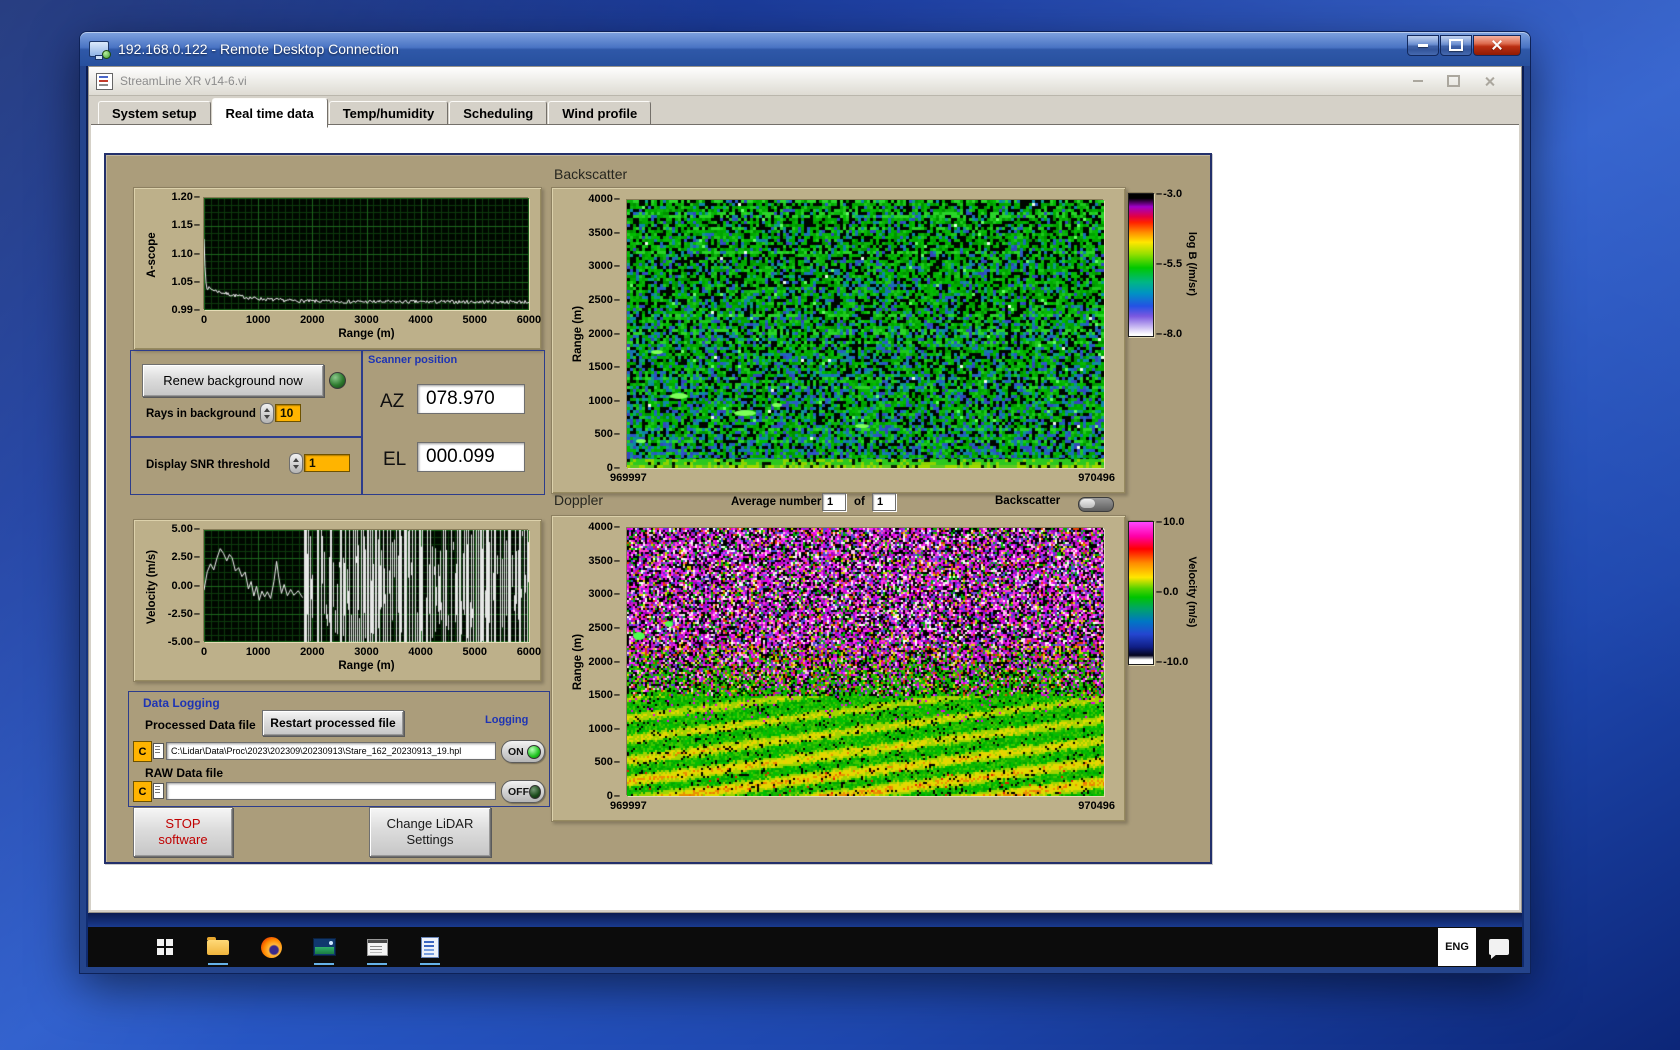 The width and height of the screenshot is (1680, 1050). What do you see at coordinates (1096, 504) in the screenshot?
I see `backscatter-doppler-switch` at bounding box center [1096, 504].